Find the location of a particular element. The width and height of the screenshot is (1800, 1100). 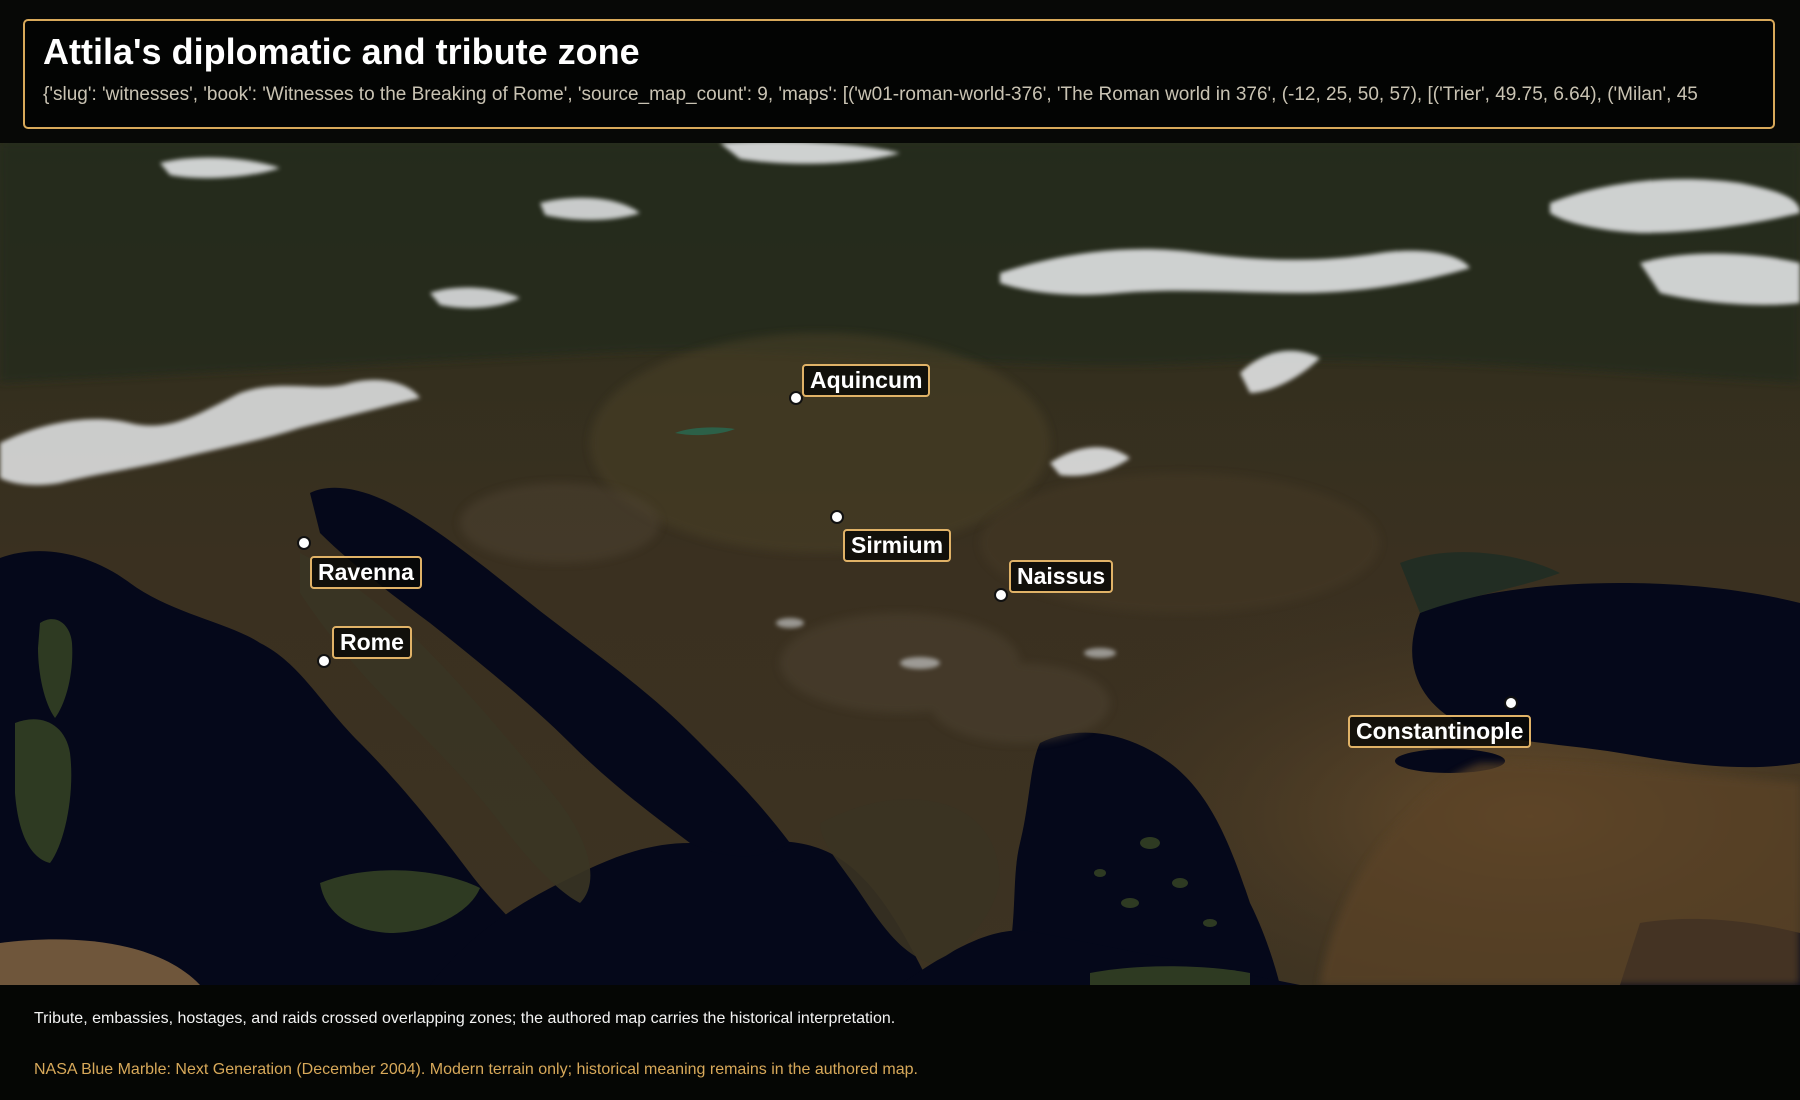

place-label-naissus: Naissus is located at coordinates (1061, 576).